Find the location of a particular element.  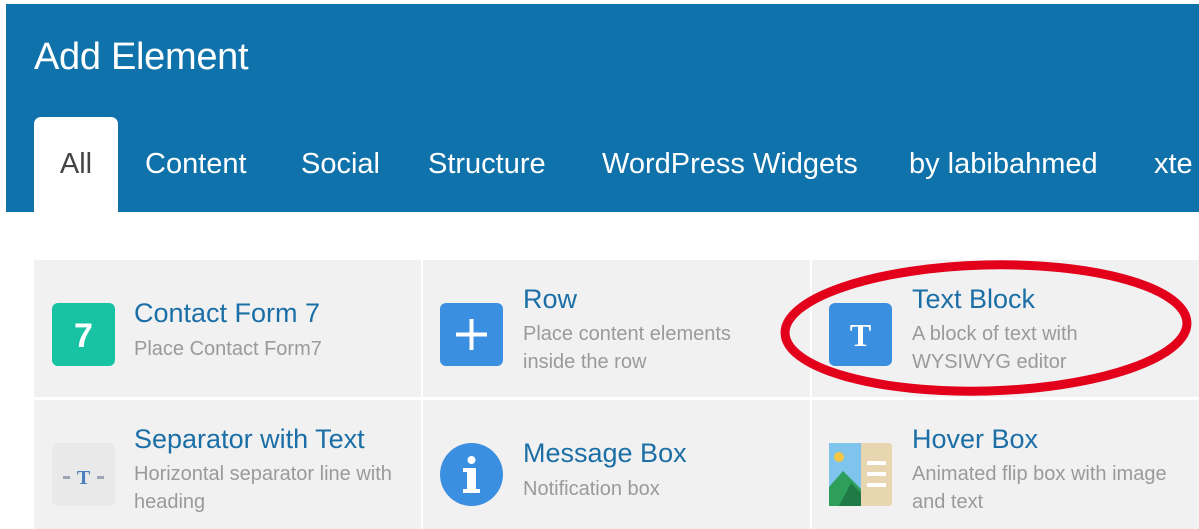

element-message-box: Message Box Notification box is located at coordinates (616, 464).